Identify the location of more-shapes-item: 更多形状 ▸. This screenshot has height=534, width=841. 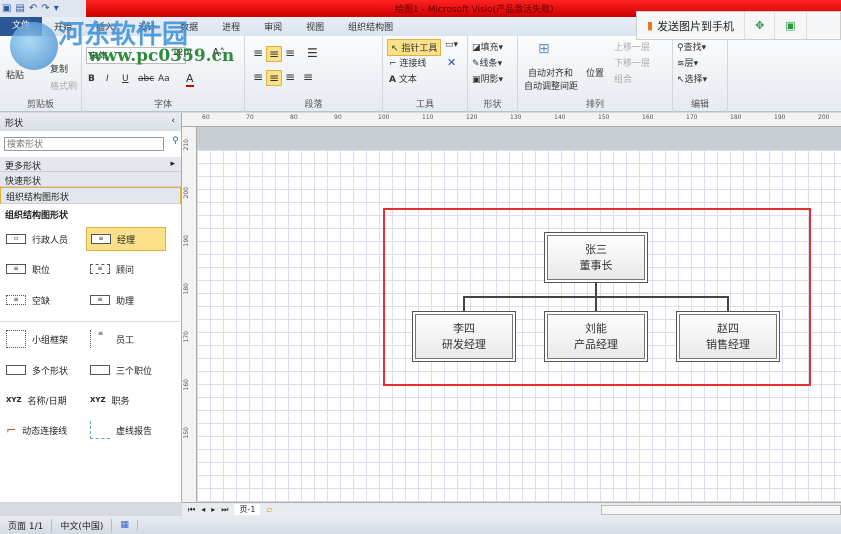
(90, 164).